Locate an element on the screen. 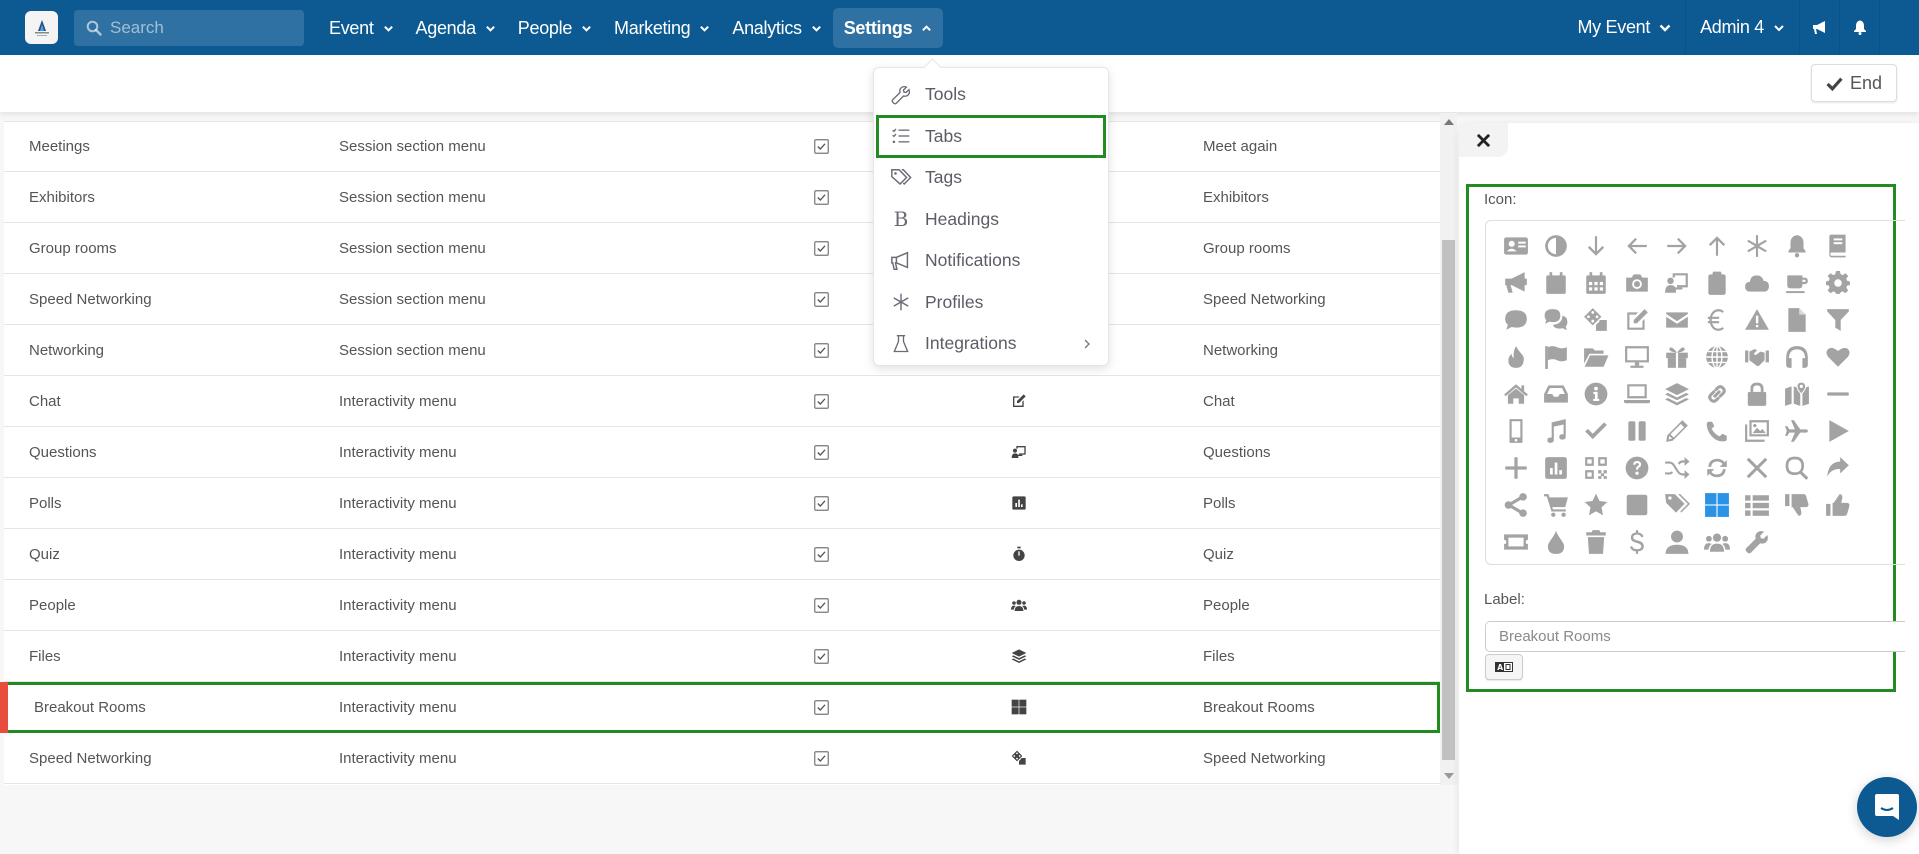  home-icon is located at coordinates (1516, 394).